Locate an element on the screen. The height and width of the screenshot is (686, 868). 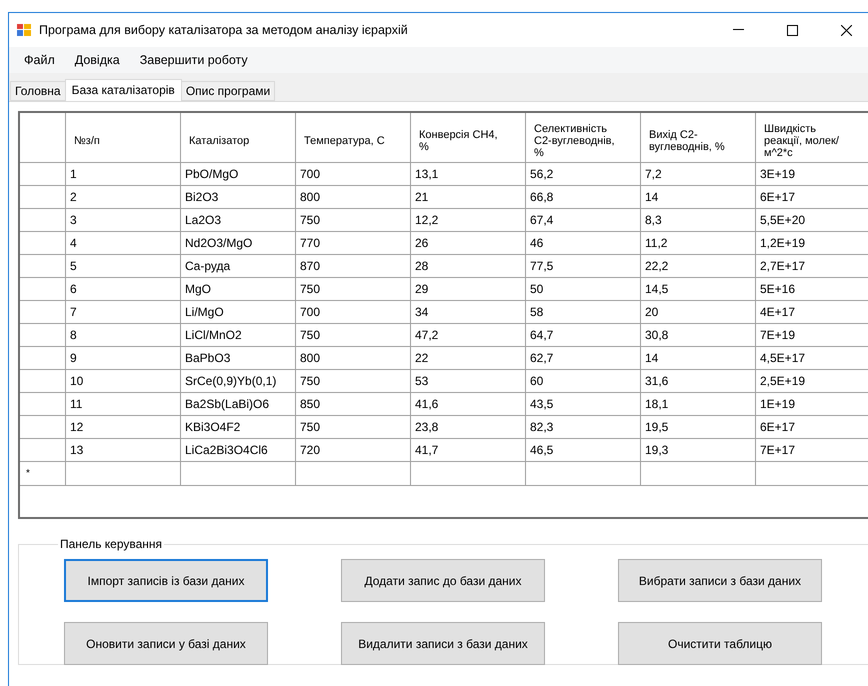
table-cell: 23,8 is located at coordinates (468, 427).